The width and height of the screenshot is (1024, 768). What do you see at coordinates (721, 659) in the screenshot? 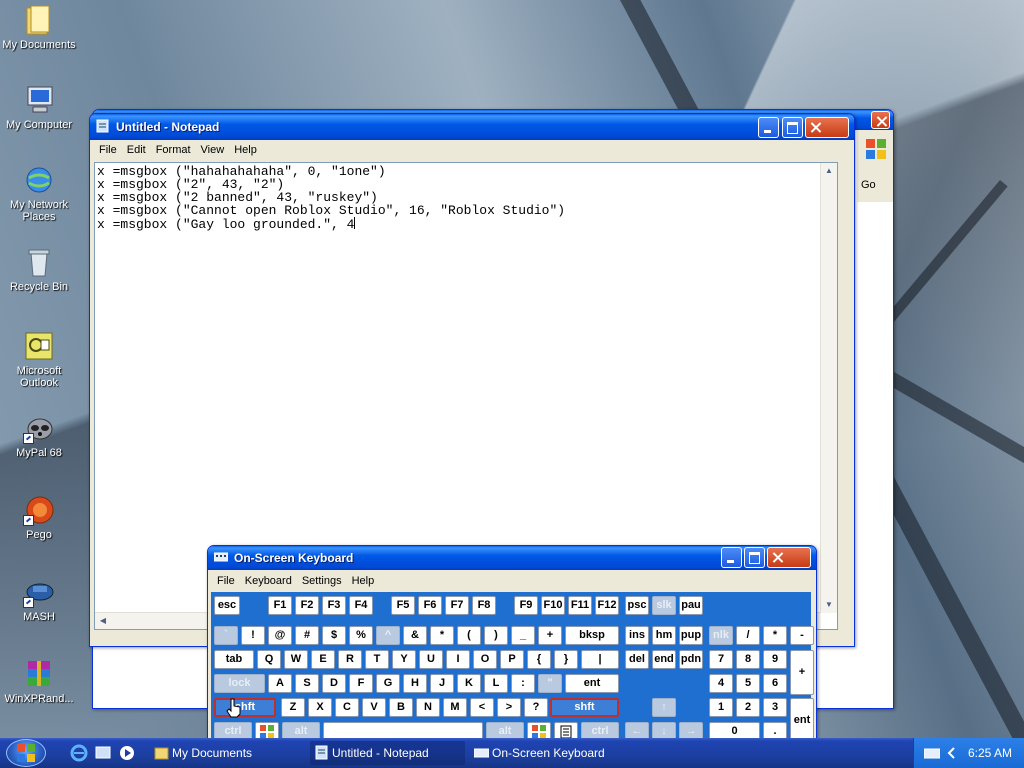
I see `key-numpad-7: 7` at bounding box center [721, 659].